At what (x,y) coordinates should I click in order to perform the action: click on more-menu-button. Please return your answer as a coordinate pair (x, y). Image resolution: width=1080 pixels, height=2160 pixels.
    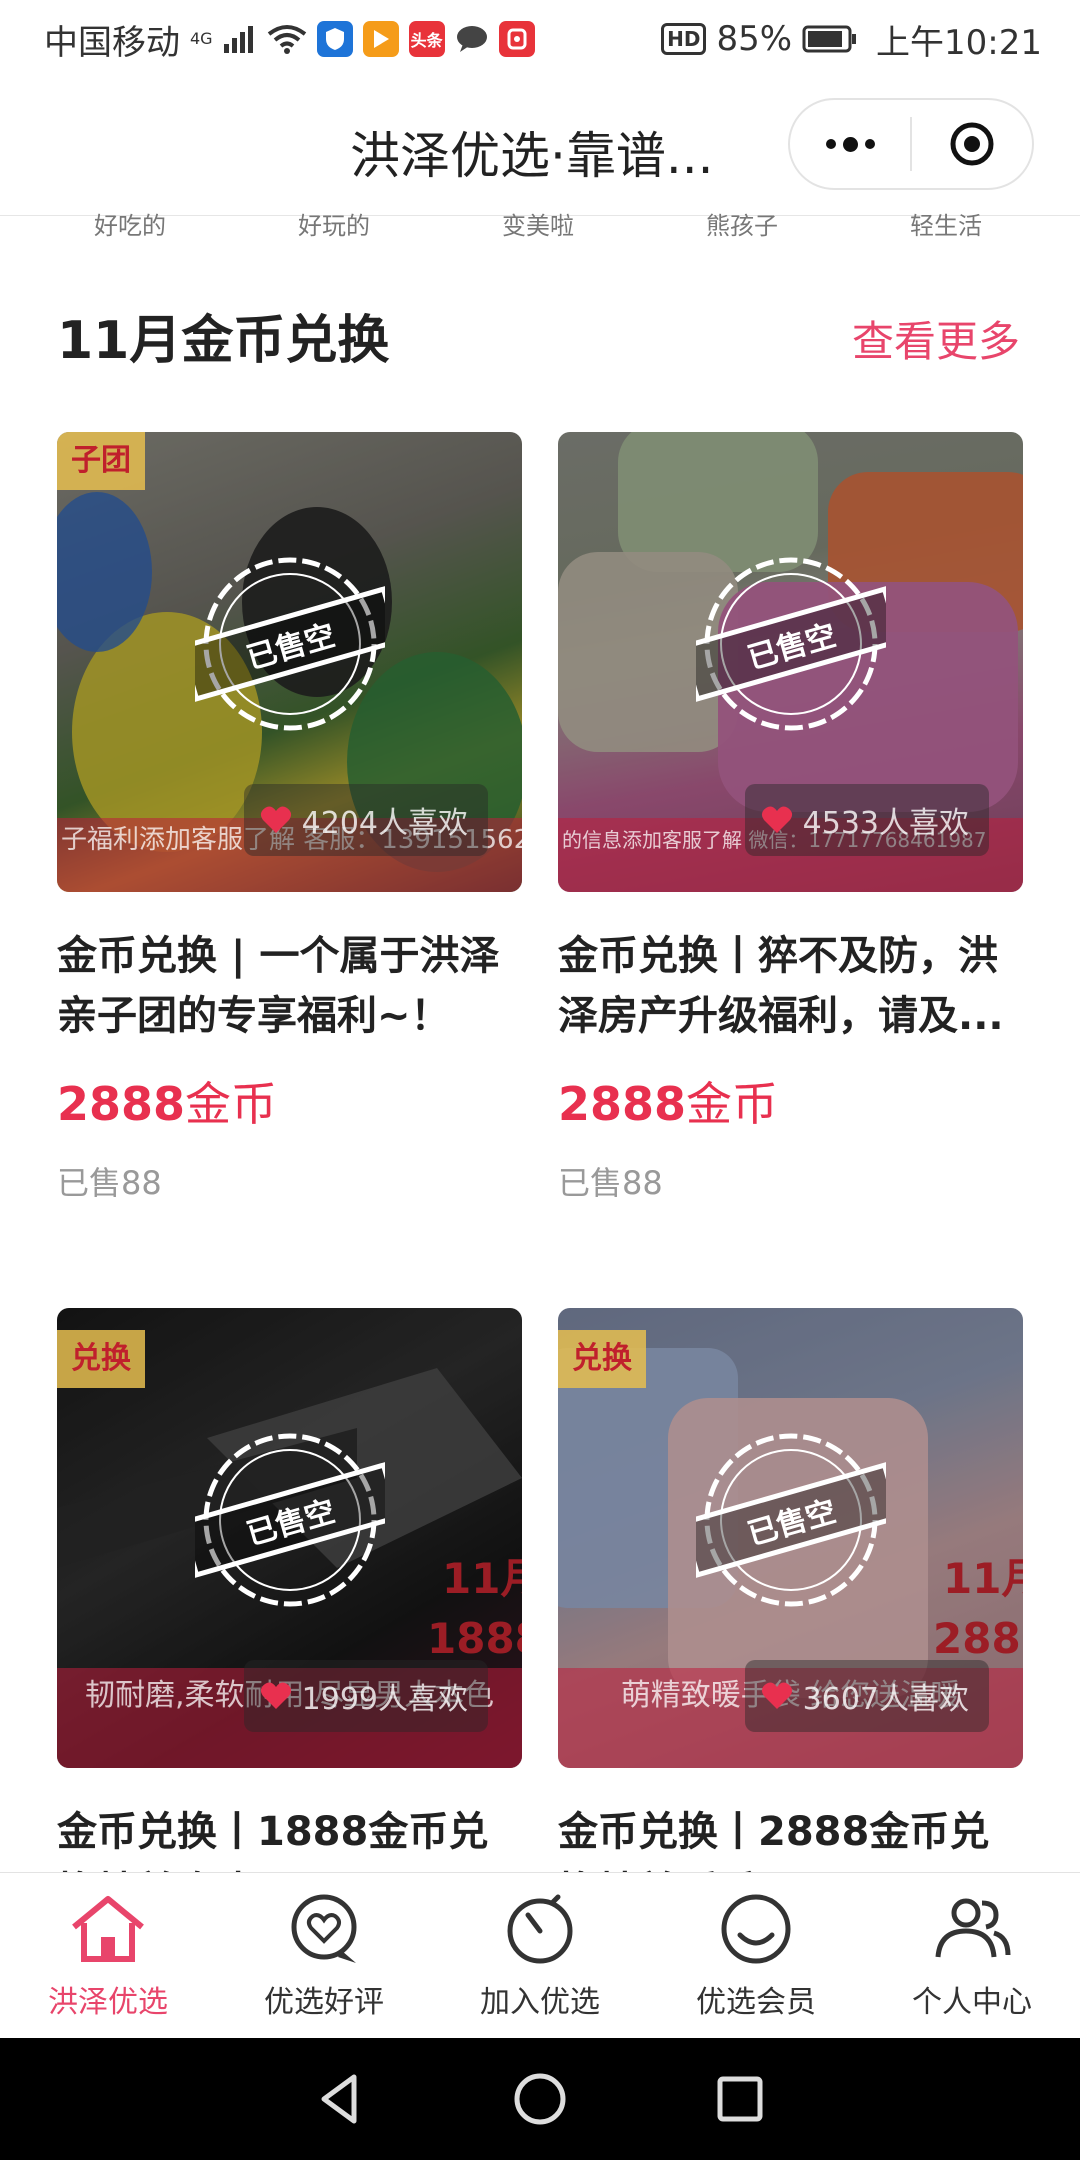
    Looking at the image, I should click on (850, 144).